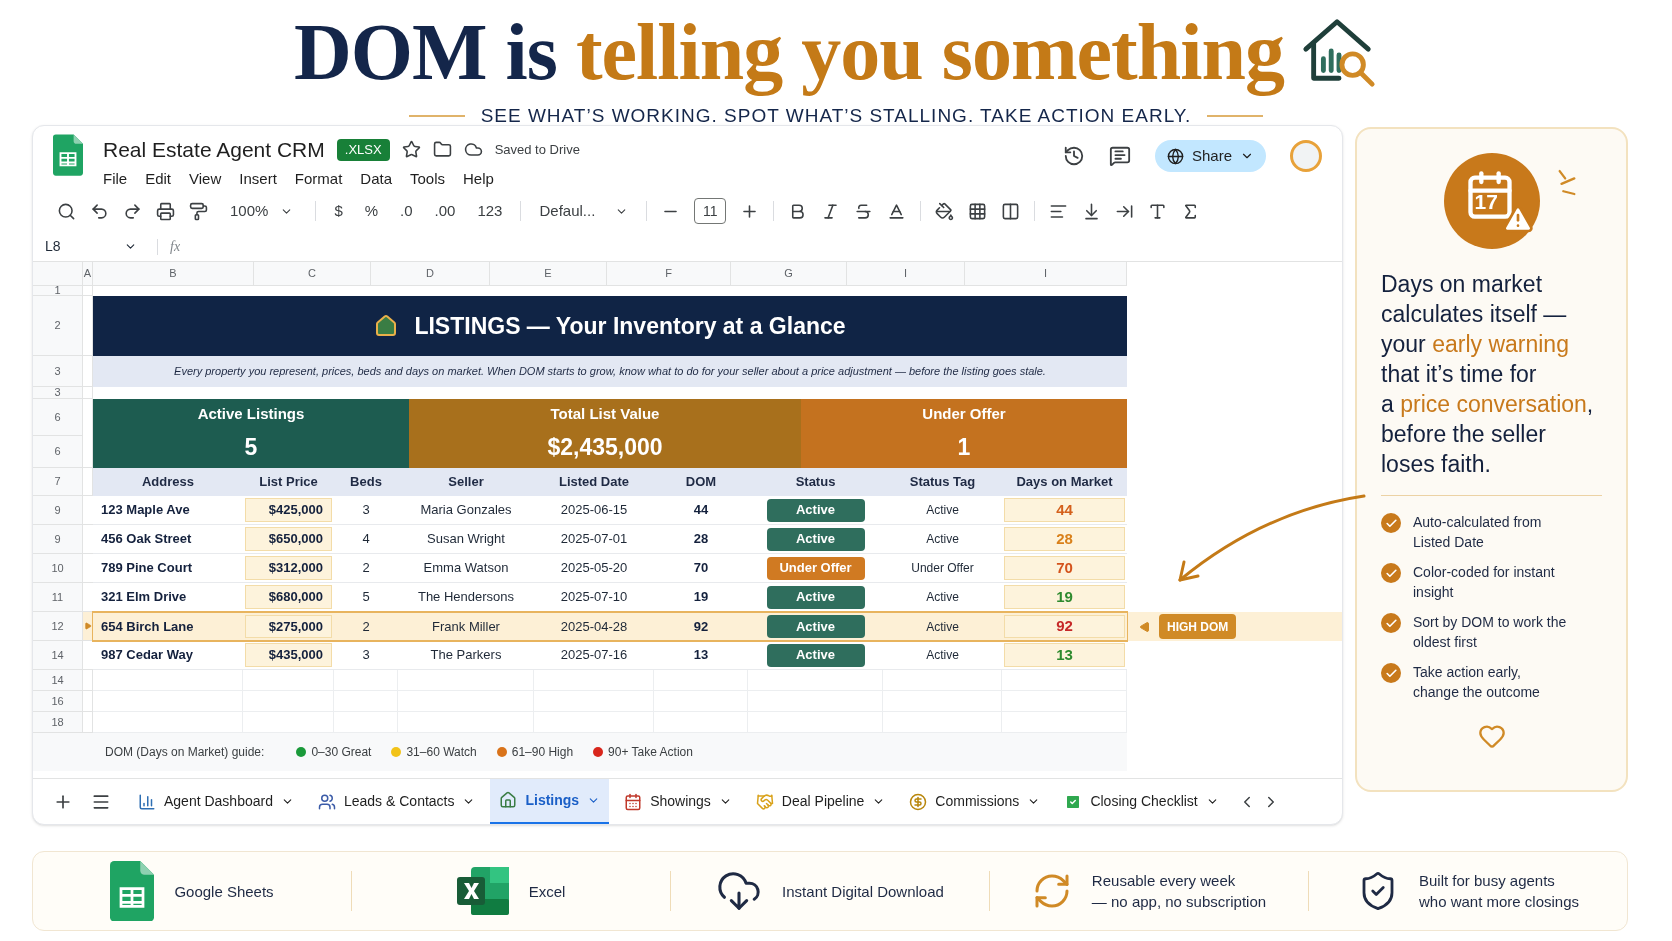 The height and width of the screenshot is (941, 1672). What do you see at coordinates (288, 510) in the screenshot?
I see `price-cell: $425,000` at bounding box center [288, 510].